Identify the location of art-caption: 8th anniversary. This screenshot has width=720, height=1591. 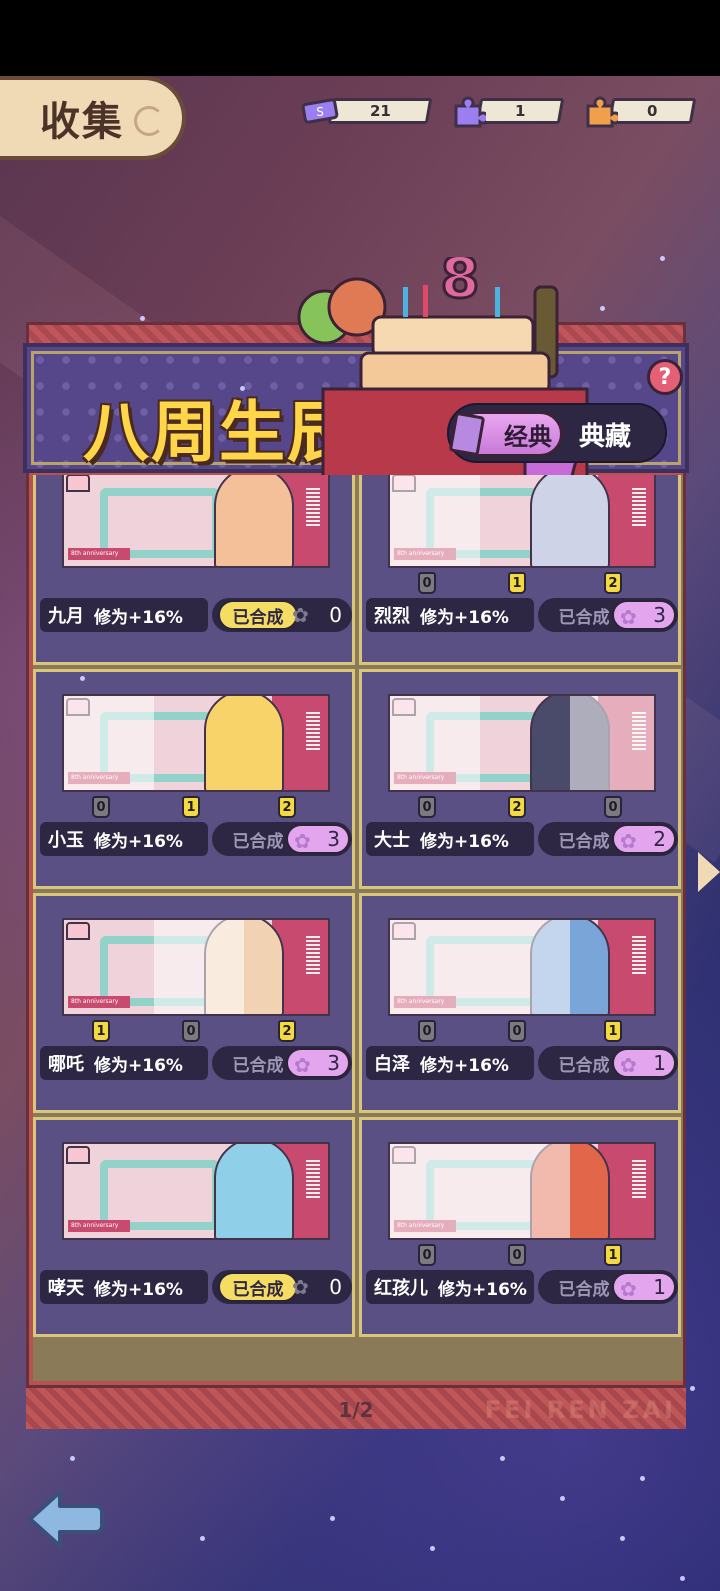
(99, 554).